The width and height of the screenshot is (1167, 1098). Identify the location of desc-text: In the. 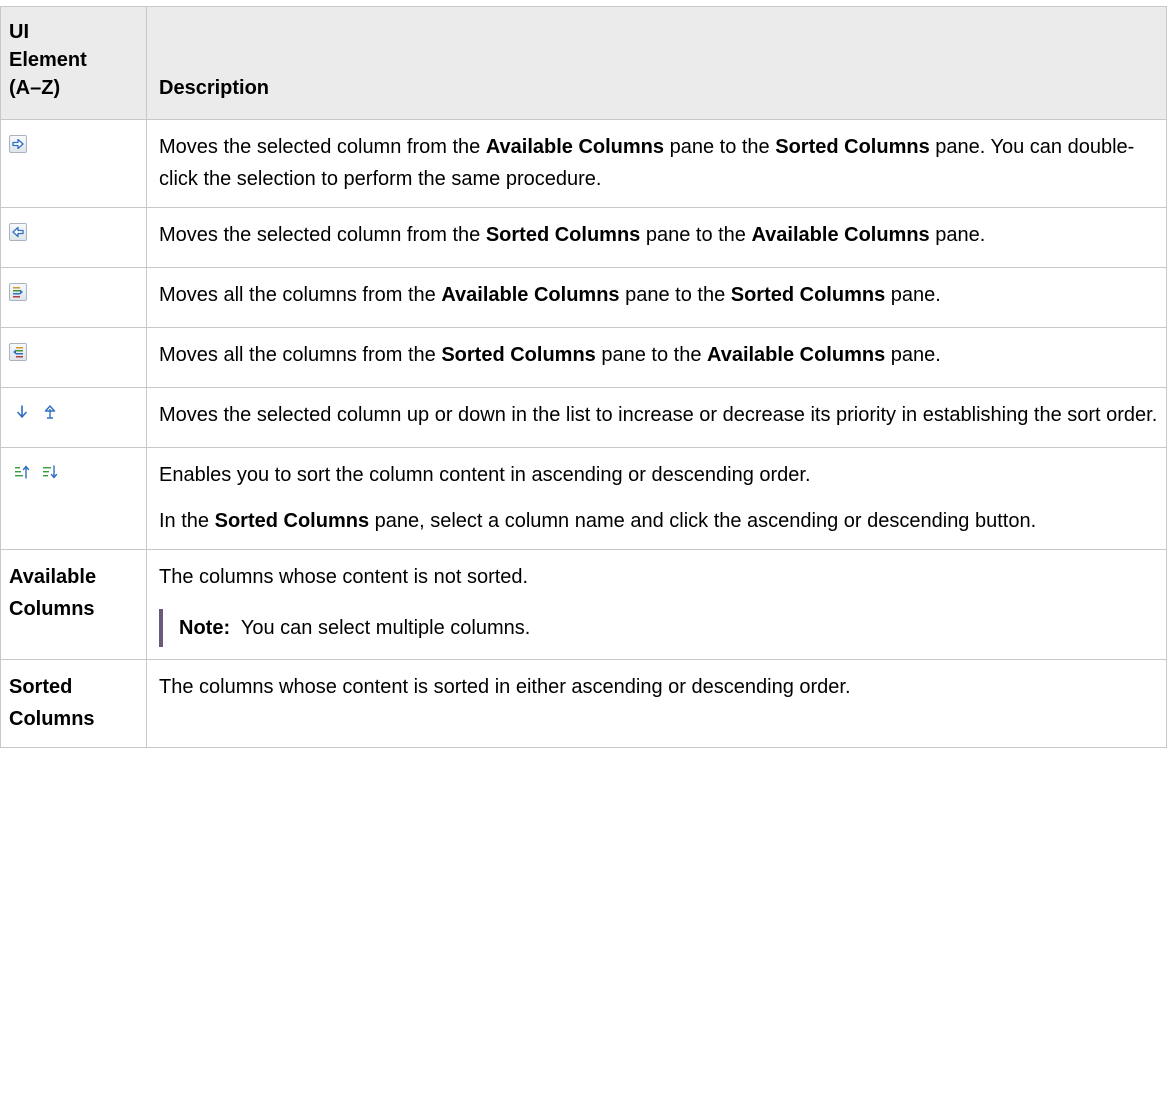
(187, 521).